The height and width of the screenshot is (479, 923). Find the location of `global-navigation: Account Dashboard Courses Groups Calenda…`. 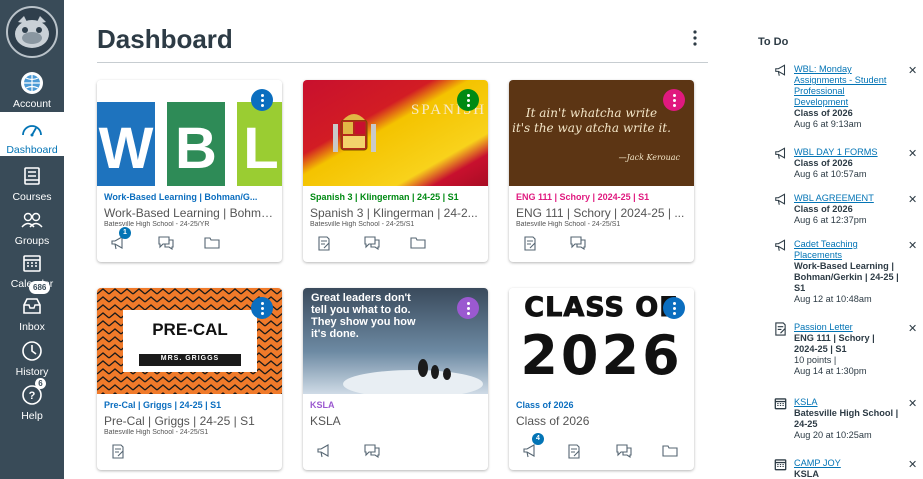

global-navigation: Account Dashboard Courses Groups Calenda… is located at coordinates (32, 239).